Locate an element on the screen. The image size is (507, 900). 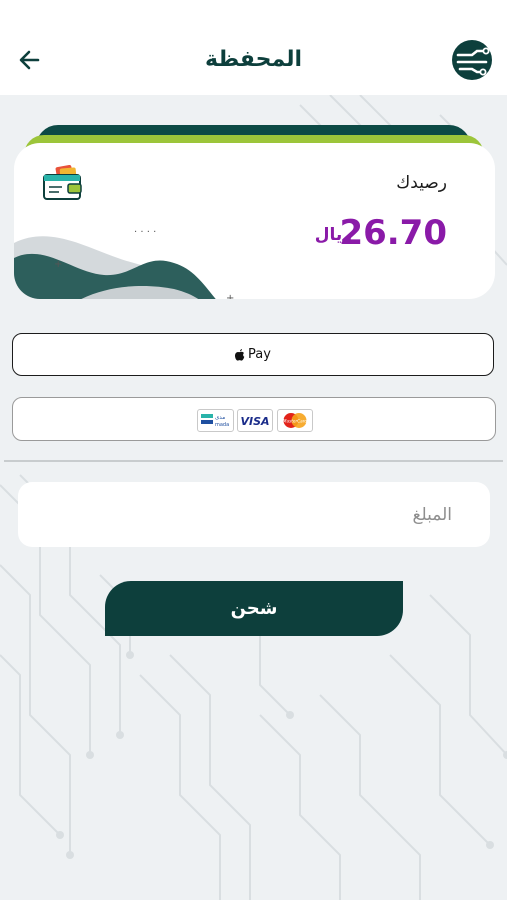
wifi-icon is located at coordinates (143, 12).